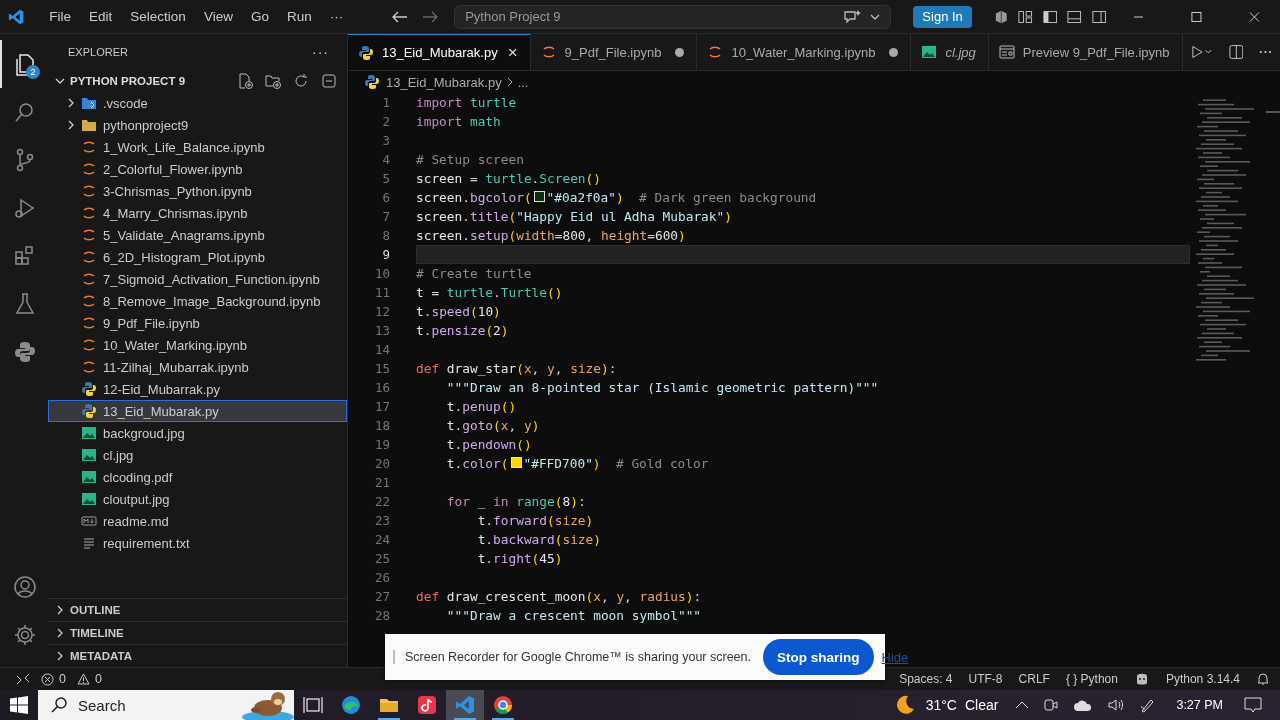  I want to click on editor-tab: Preview 9_Pdf_File.ipynb, so click(1085, 52).